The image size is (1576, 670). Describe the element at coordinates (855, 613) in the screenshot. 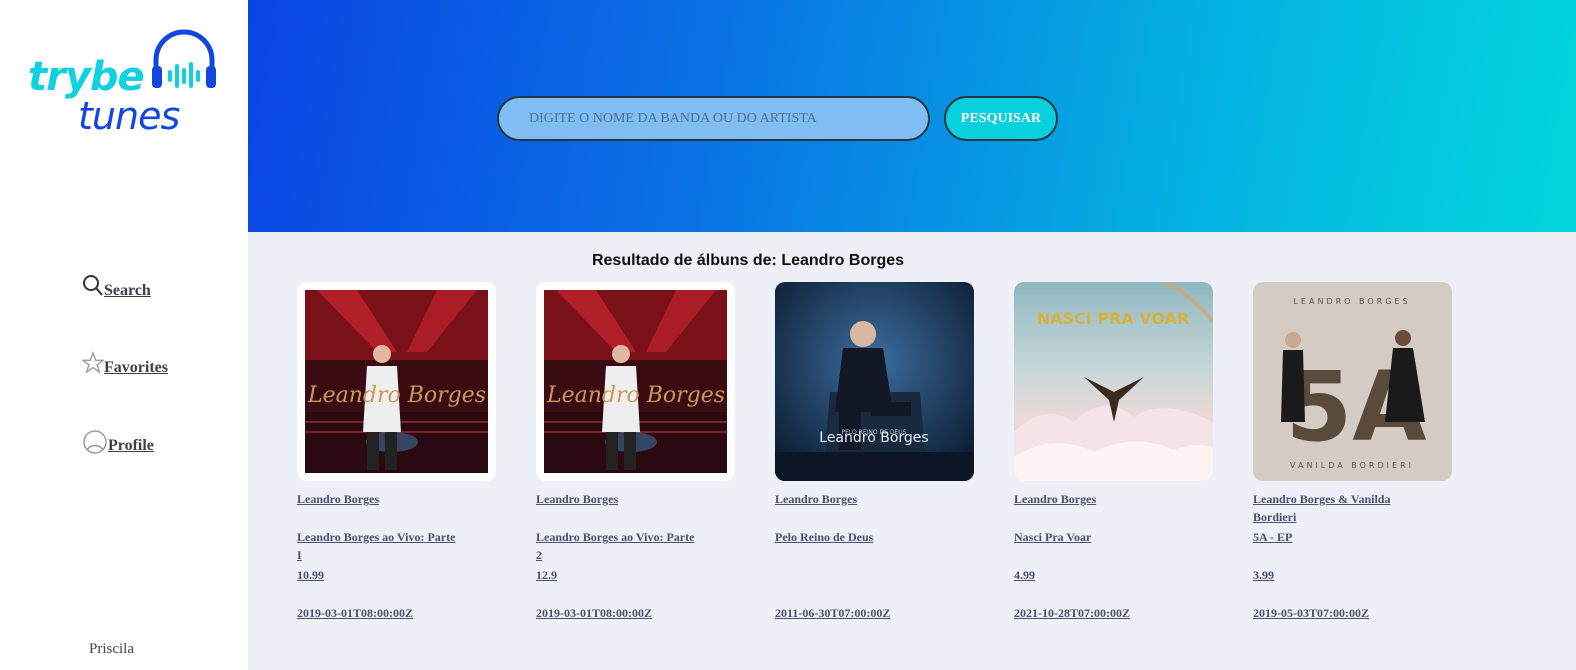

I see `album-date-link: 2011-06-30T07:00:00Z` at that location.